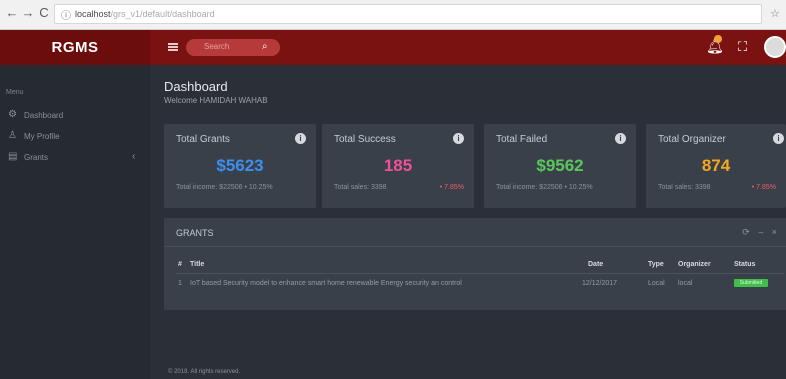 The width and height of the screenshot is (786, 379). I want to click on app-header: RGMS Search ⌕ 🔔︎ ⛶, so click(393, 47).